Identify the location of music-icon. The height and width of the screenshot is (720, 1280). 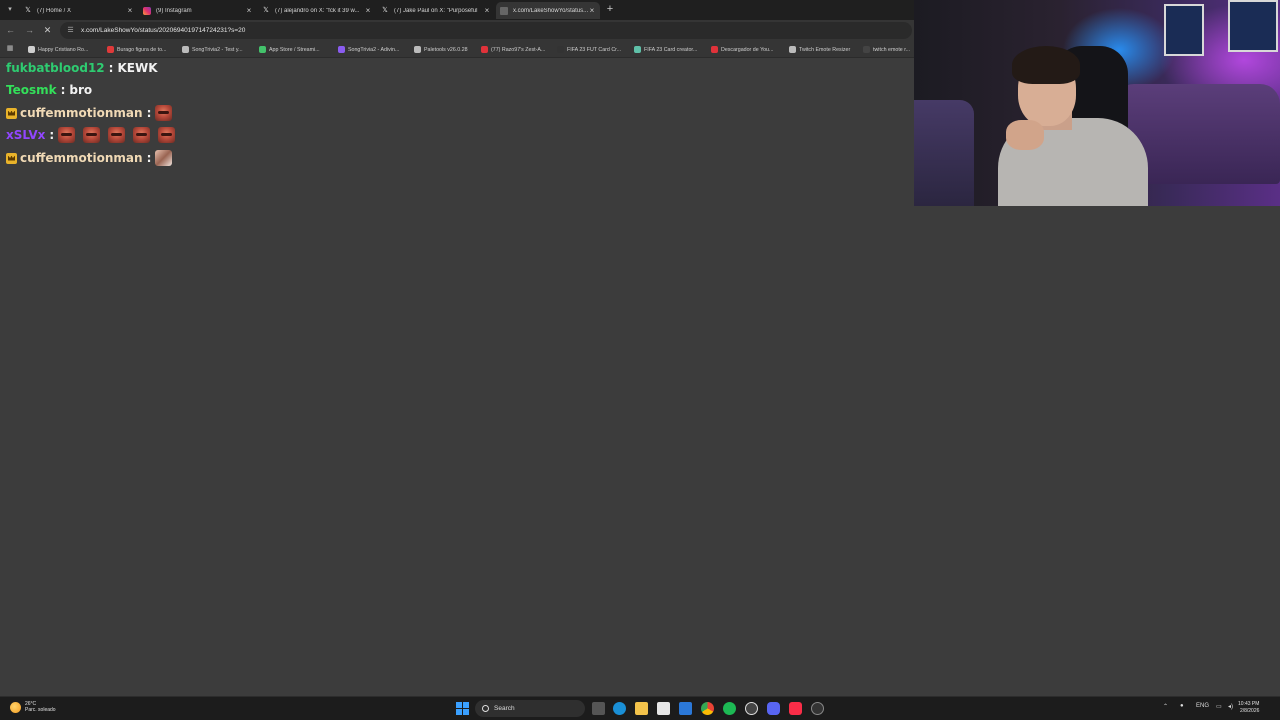
(795, 708).